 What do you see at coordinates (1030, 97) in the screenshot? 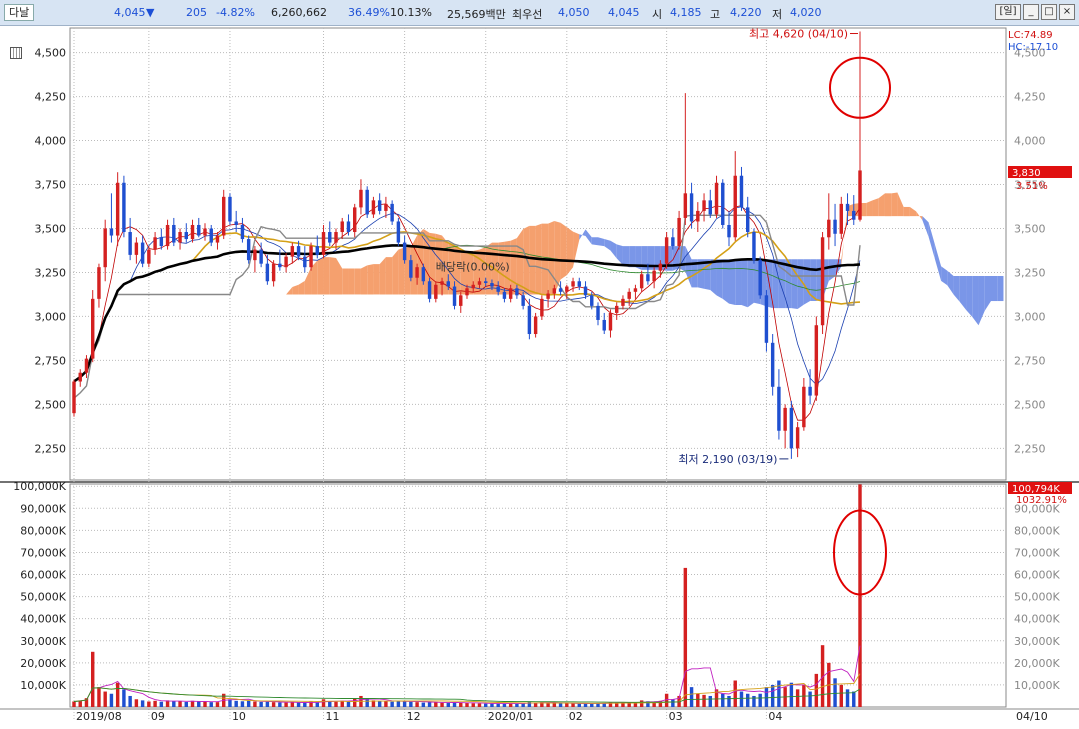
I see `price-tick-label-right: 4,250` at bounding box center [1030, 97].